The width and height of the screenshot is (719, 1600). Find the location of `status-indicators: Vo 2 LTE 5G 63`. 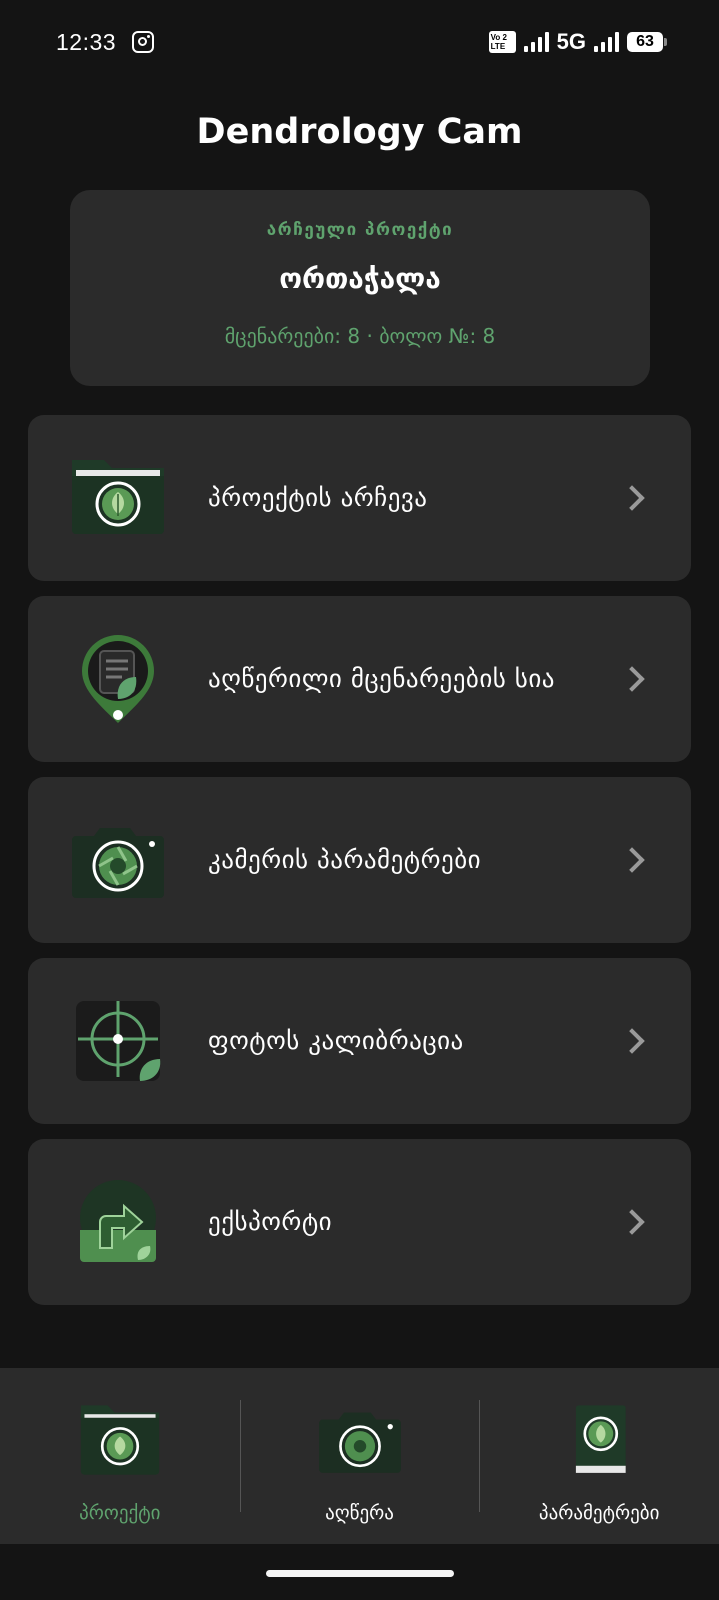

status-indicators: Vo 2 LTE 5G 63 is located at coordinates (577, 42).